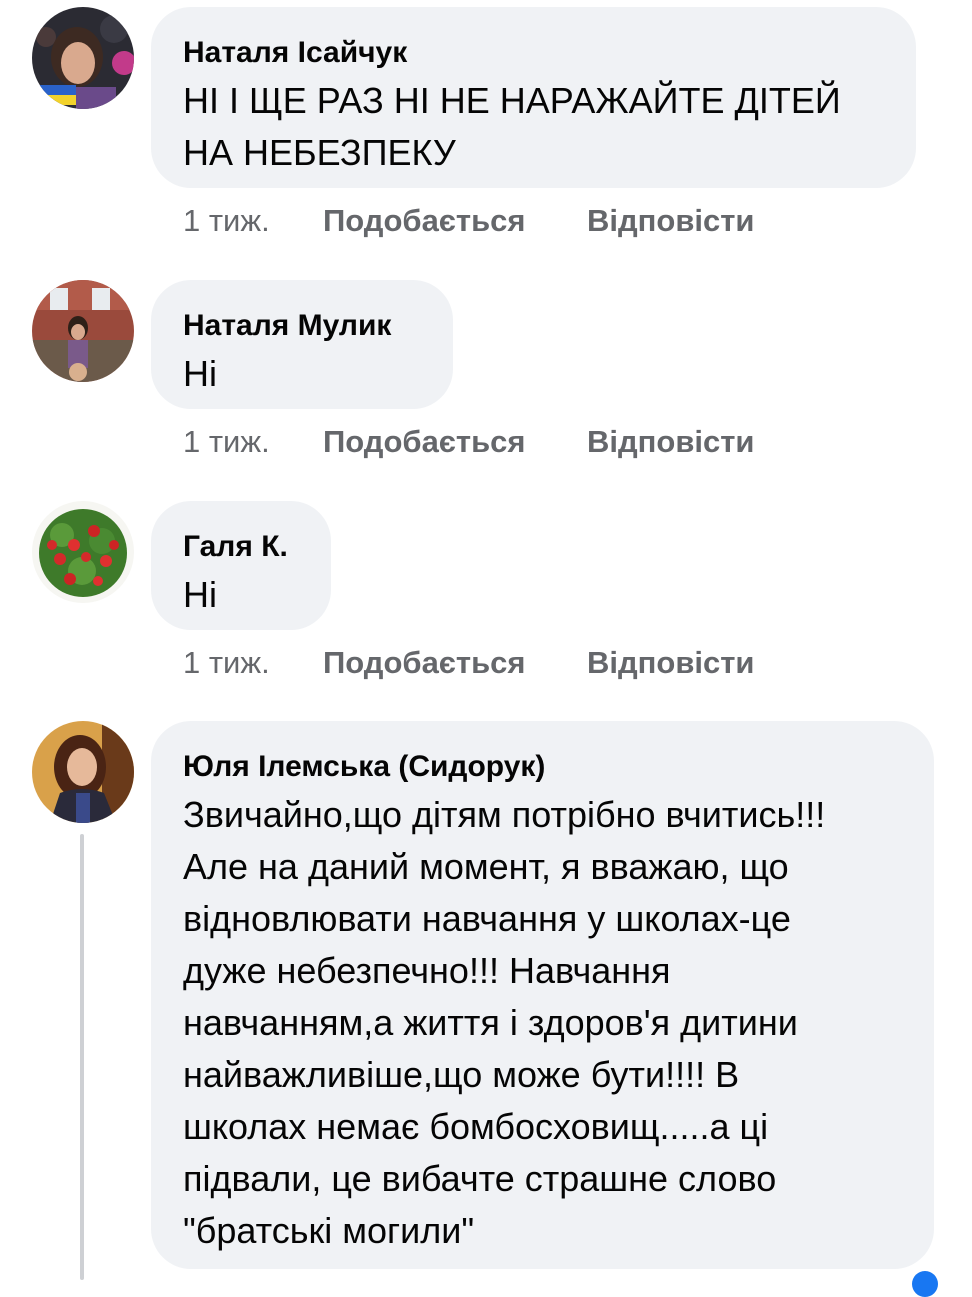  What do you see at coordinates (480, 1178) in the screenshot?
I see `comment-text-line: підвали, це вибачте страшне слово` at bounding box center [480, 1178].